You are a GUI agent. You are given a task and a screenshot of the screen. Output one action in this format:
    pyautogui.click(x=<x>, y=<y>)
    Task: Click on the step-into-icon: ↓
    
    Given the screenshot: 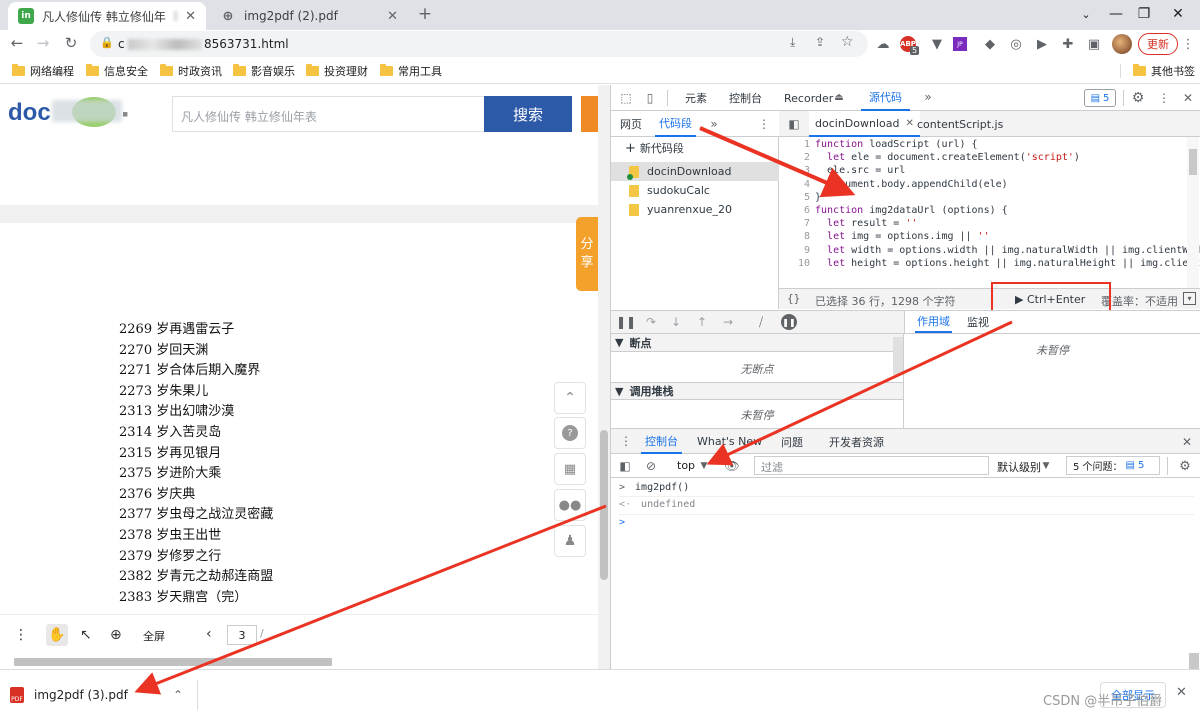 What is the action you would take?
    pyautogui.click(x=676, y=322)
    